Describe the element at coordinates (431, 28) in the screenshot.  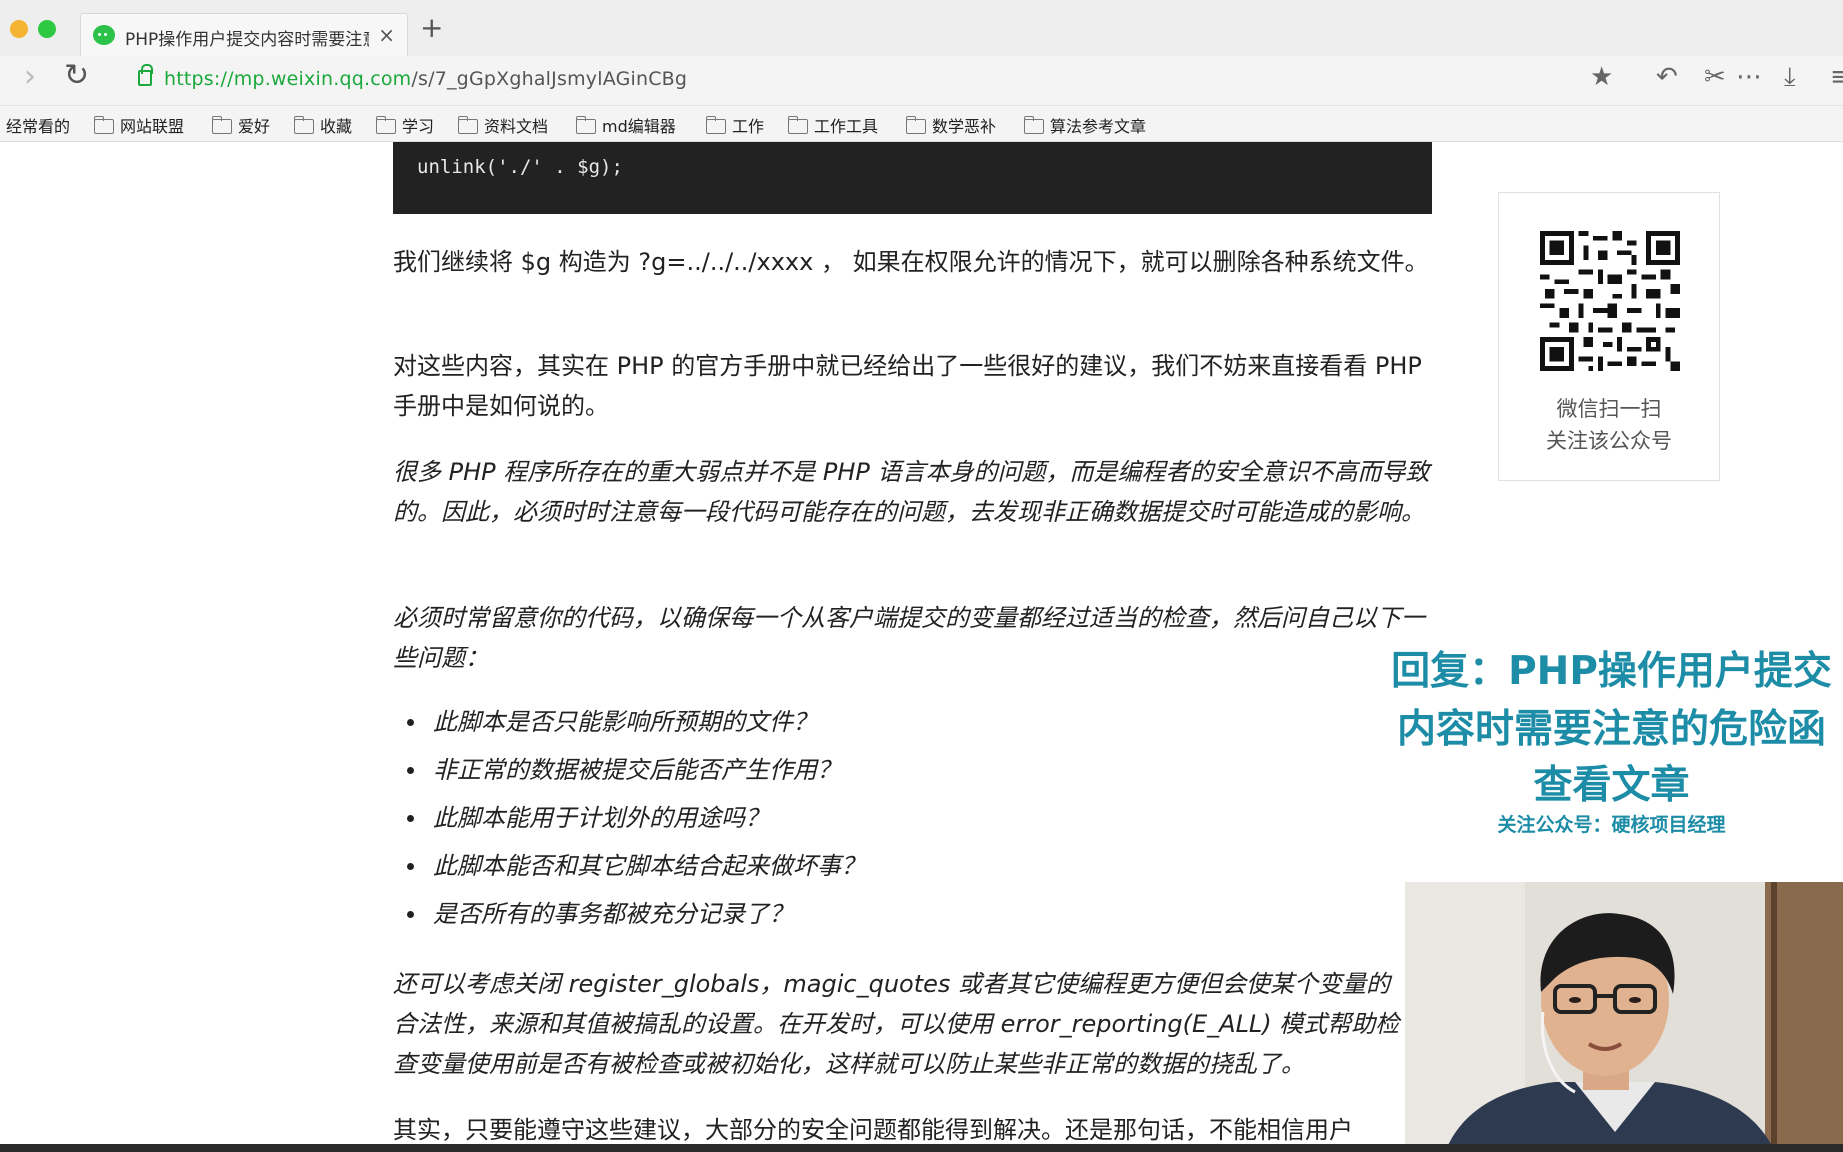
I see `new-tab-button: +` at that location.